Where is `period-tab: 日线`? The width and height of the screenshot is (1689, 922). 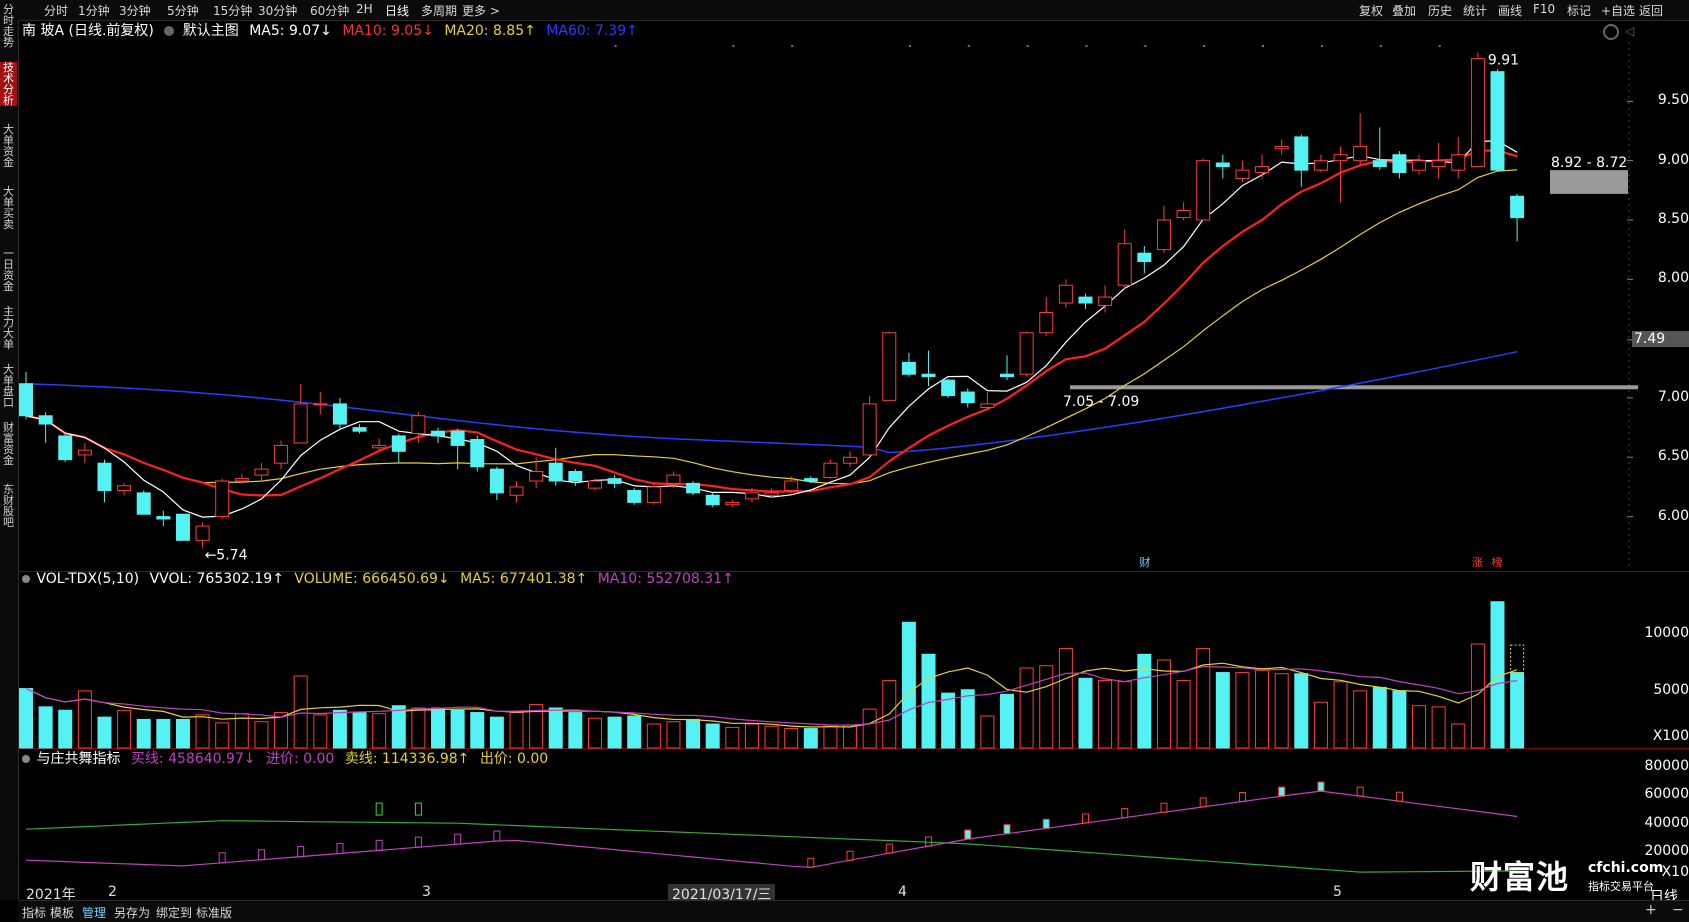
period-tab: 日线 is located at coordinates (397, 10).